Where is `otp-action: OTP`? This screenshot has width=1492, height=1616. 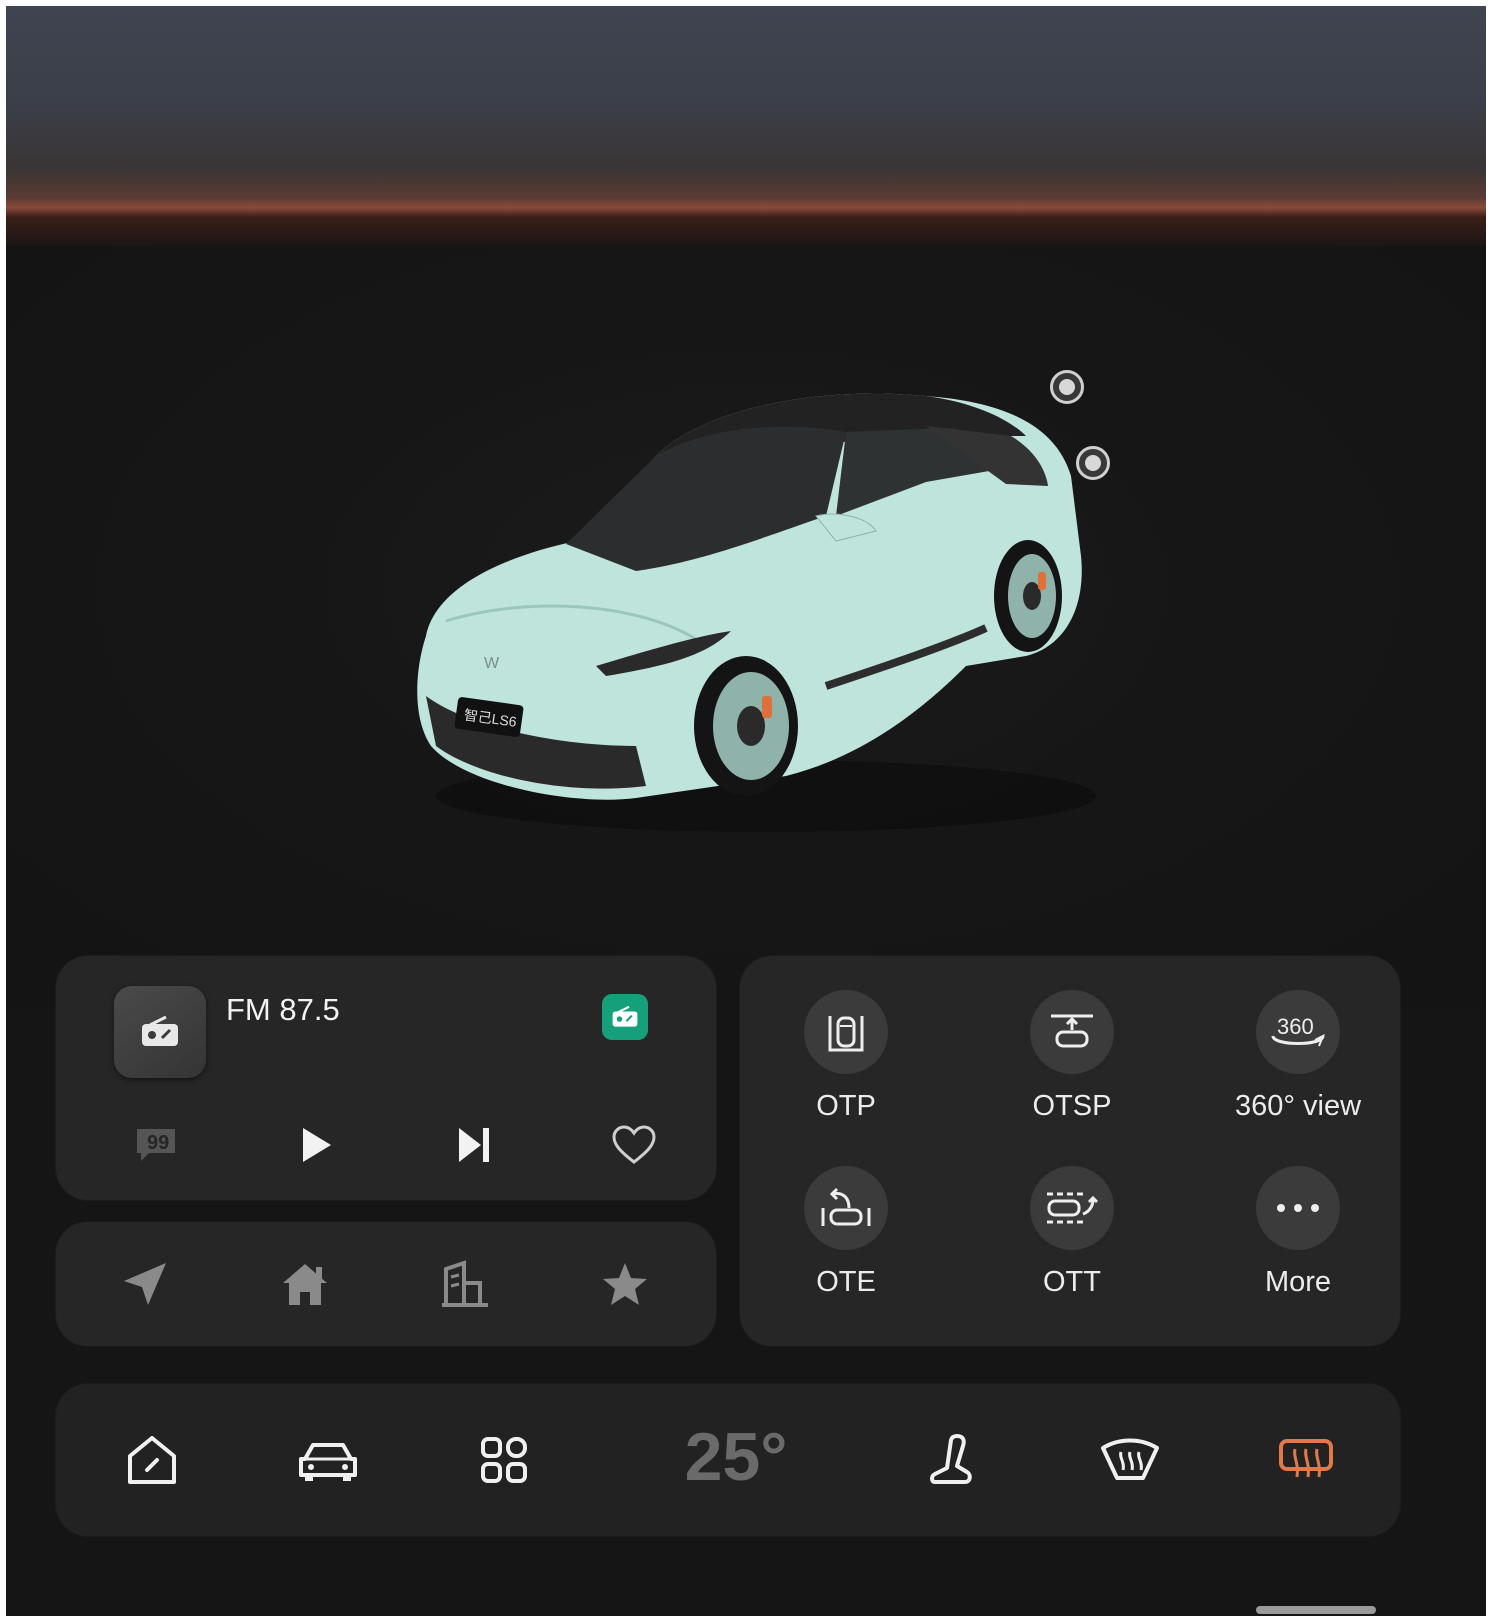 otp-action: OTP is located at coordinates (846, 1065).